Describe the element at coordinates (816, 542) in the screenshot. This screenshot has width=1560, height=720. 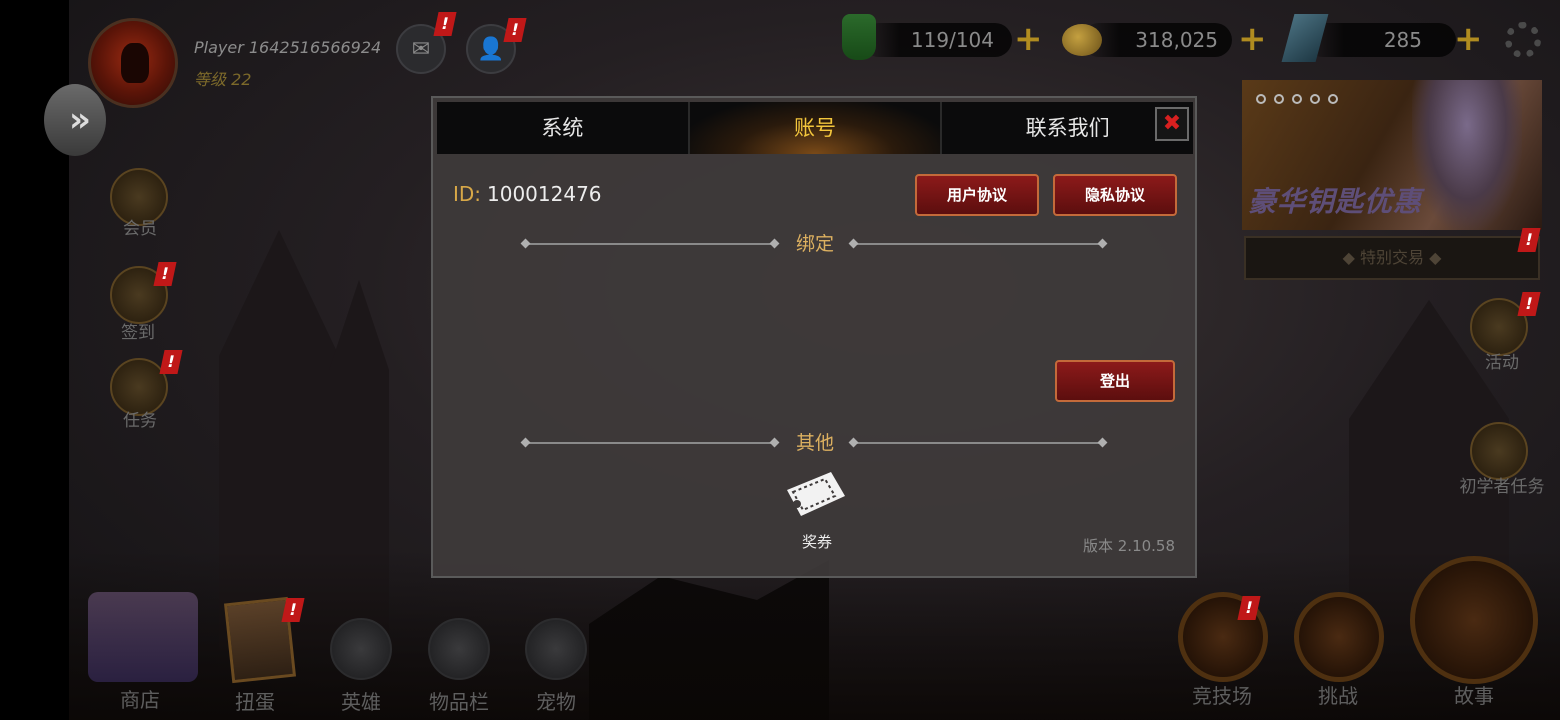
I see `voucher-label: 奖券` at that location.